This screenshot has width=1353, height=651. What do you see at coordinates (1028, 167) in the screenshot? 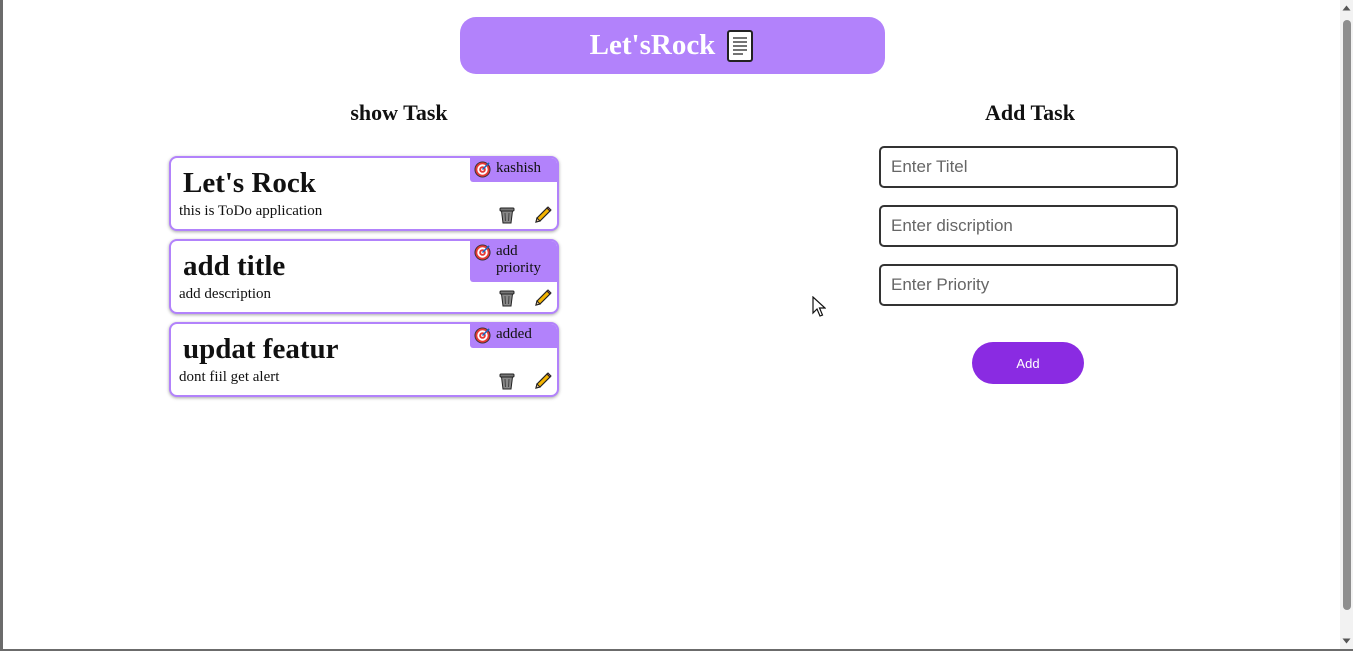
I see `title-input` at bounding box center [1028, 167].